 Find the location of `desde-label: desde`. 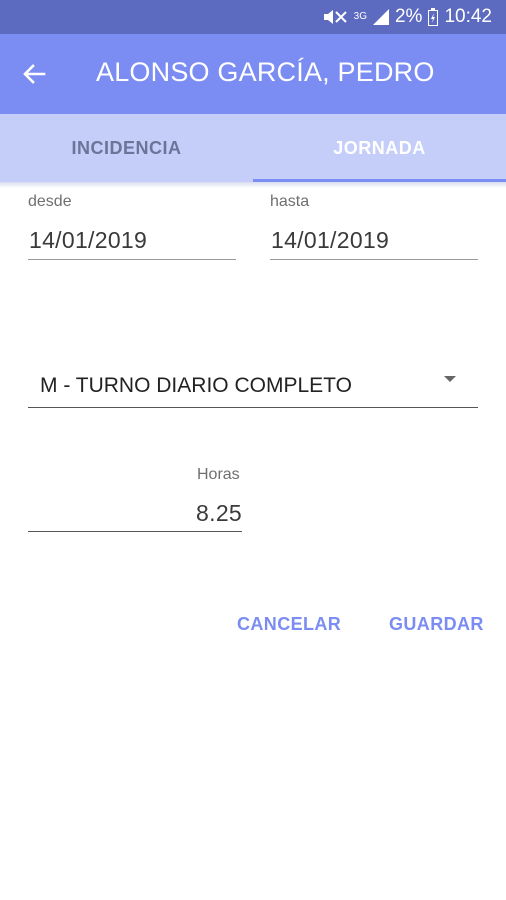

desde-label: desde is located at coordinates (50, 201).